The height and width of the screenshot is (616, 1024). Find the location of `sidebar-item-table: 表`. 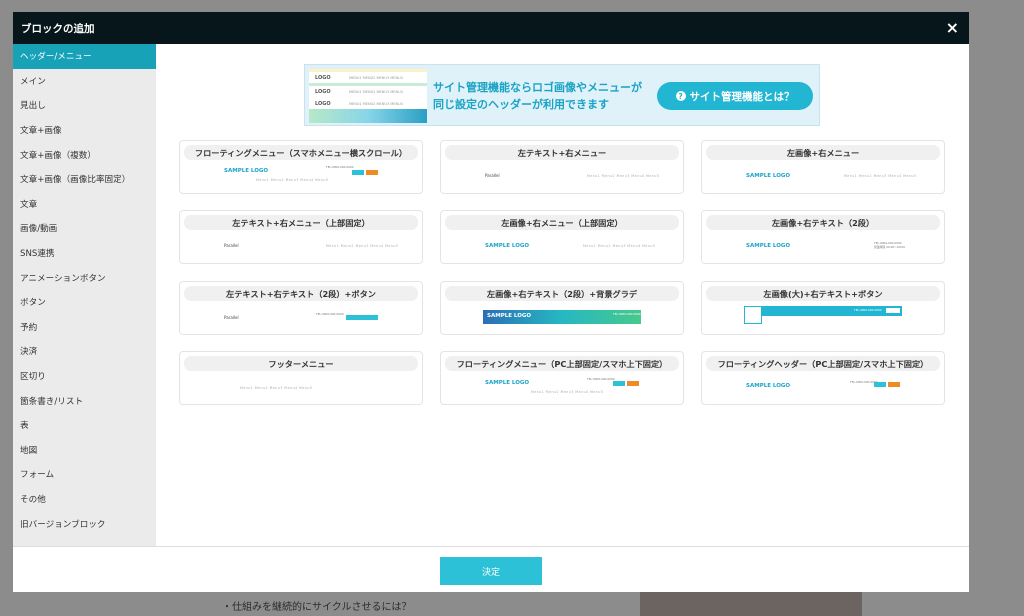

sidebar-item-table: 表 is located at coordinates (84, 425).